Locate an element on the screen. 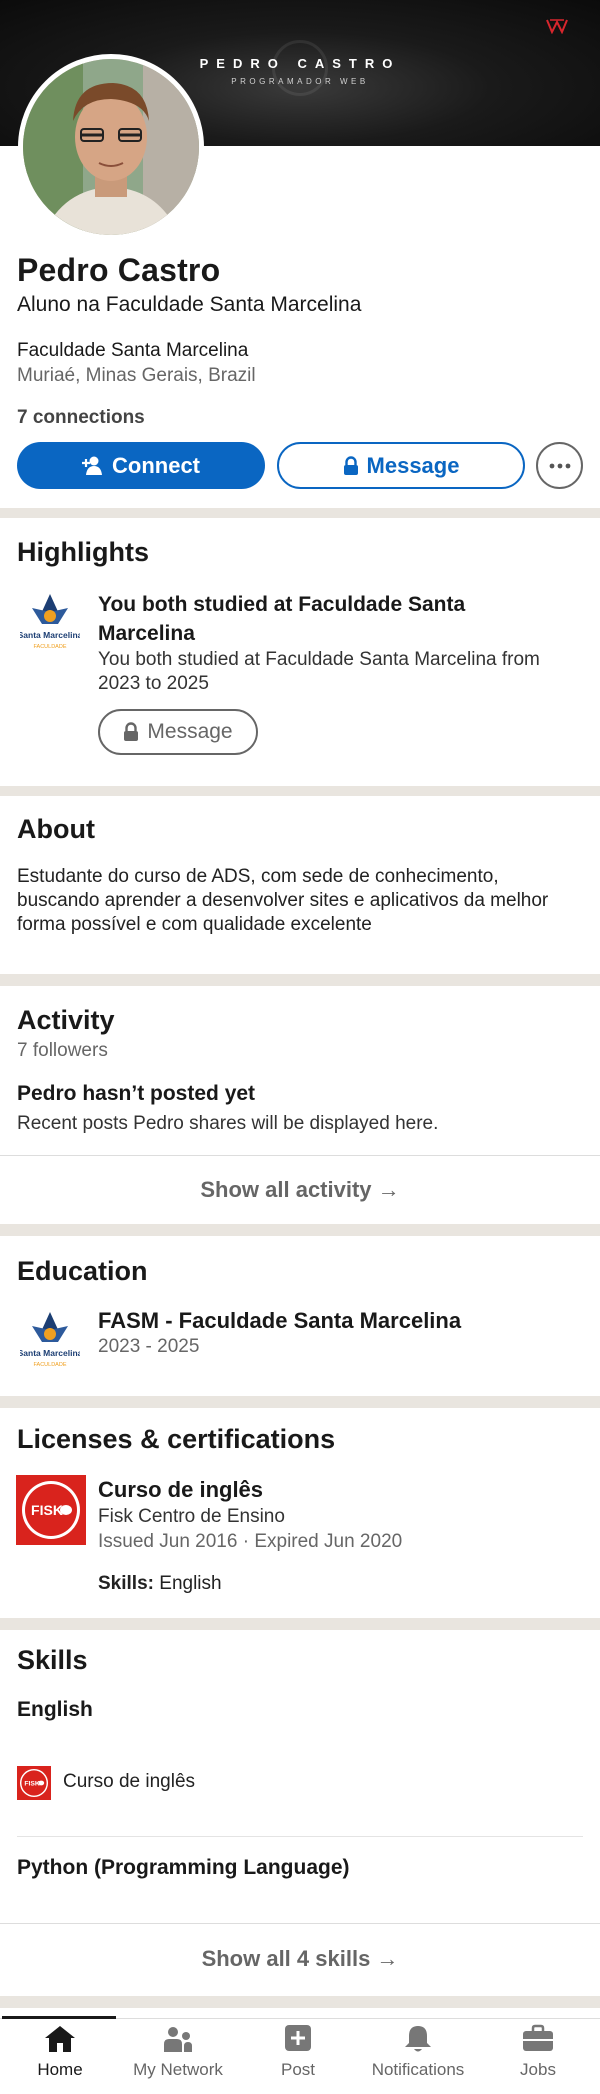  license-issued-dates: Issued Jun 2016 · Expired Jun 2020 is located at coordinates (250, 1541).